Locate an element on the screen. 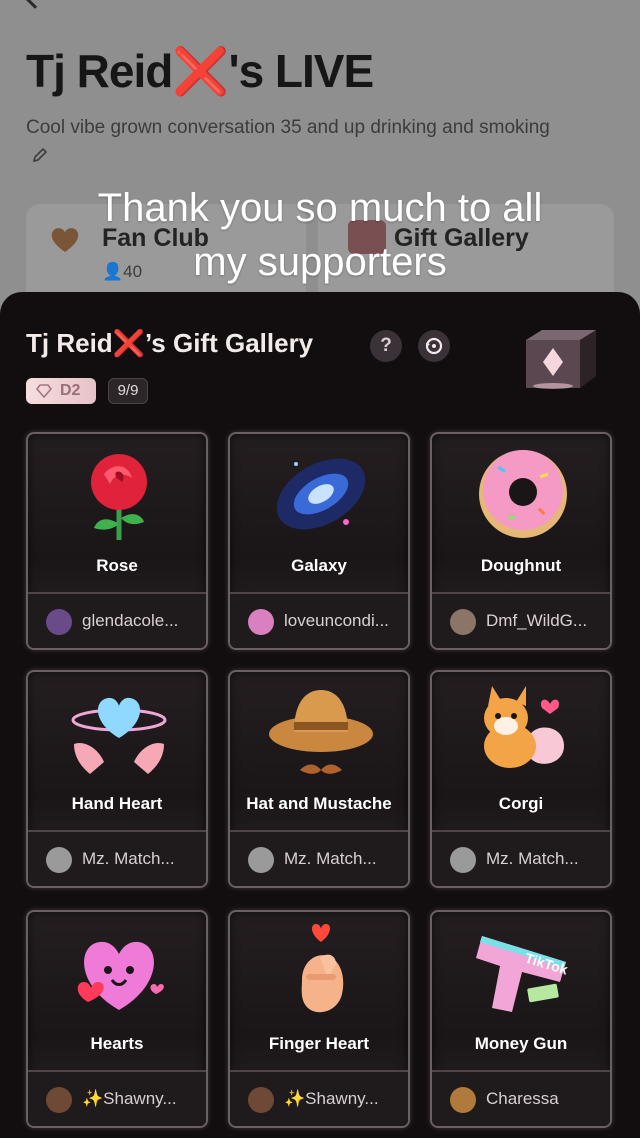 The height and width of the screenshot is (1138, 640). caption-line-2: my supporters is located at coordinates (320, 262).